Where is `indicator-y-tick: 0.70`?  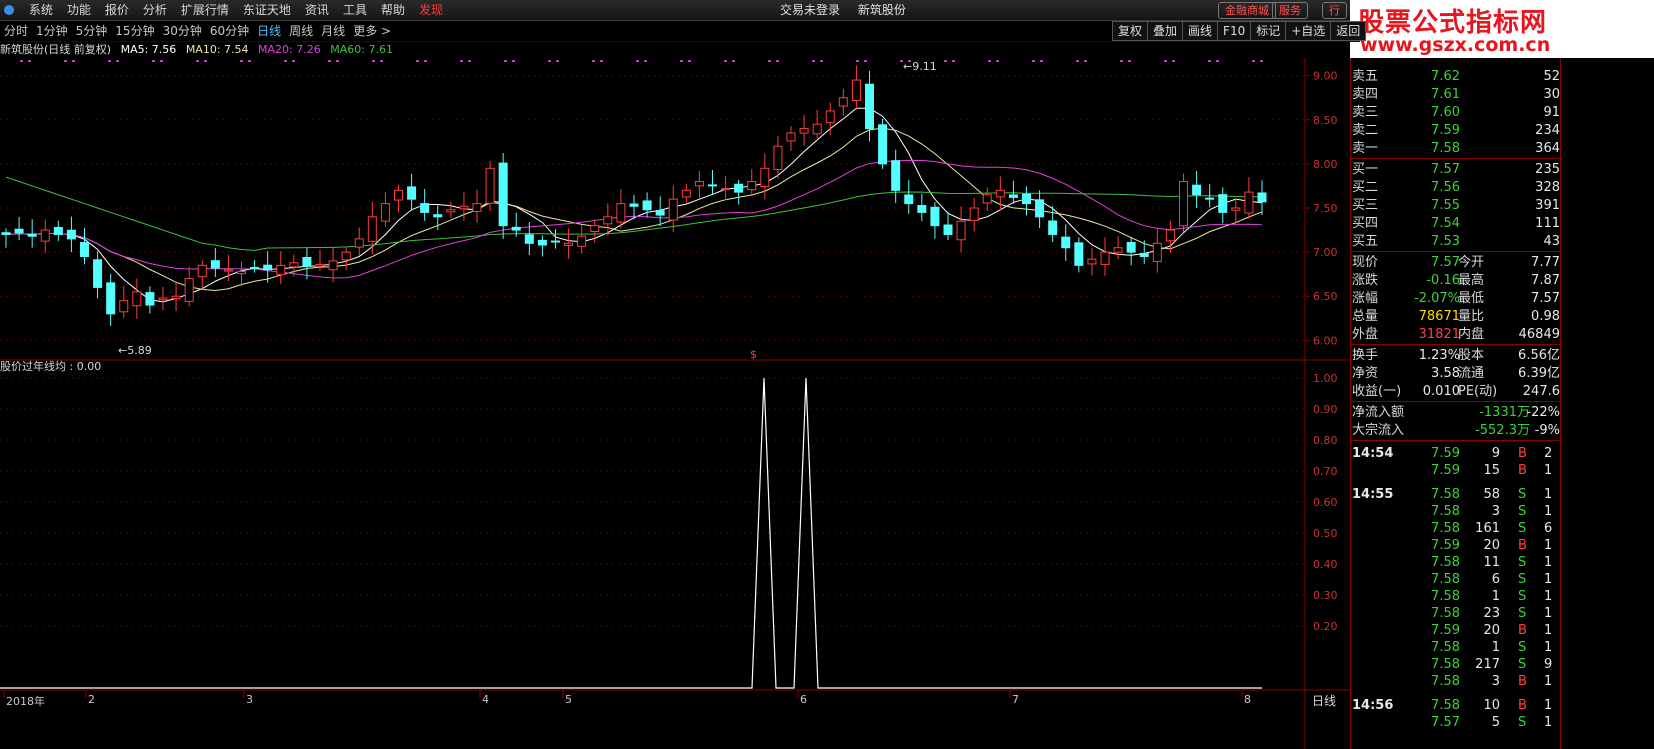
indicator-y-tick: 0.70 is located at coordinates (1325, 471).